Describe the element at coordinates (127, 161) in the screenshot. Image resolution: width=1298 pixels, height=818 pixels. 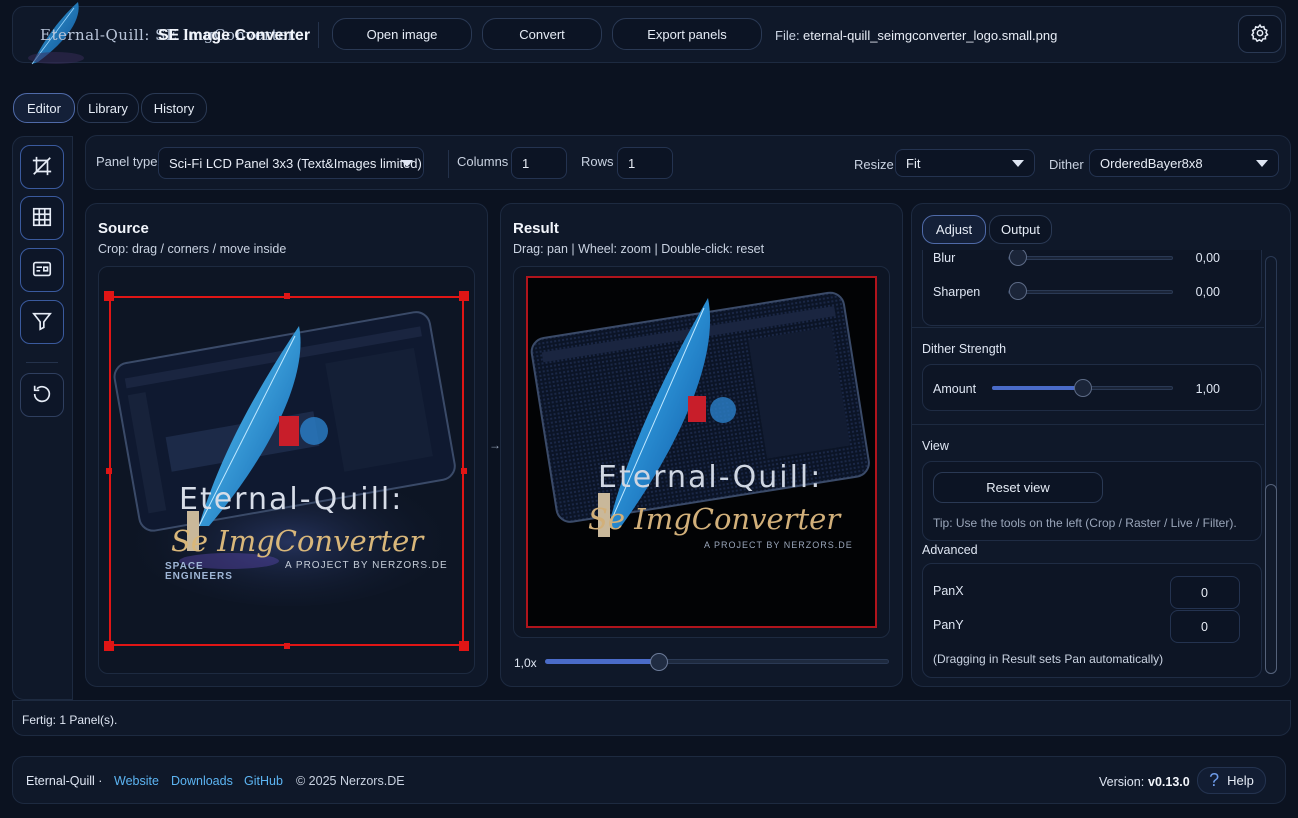
I see `panel-type-label: Panel type` at that location.